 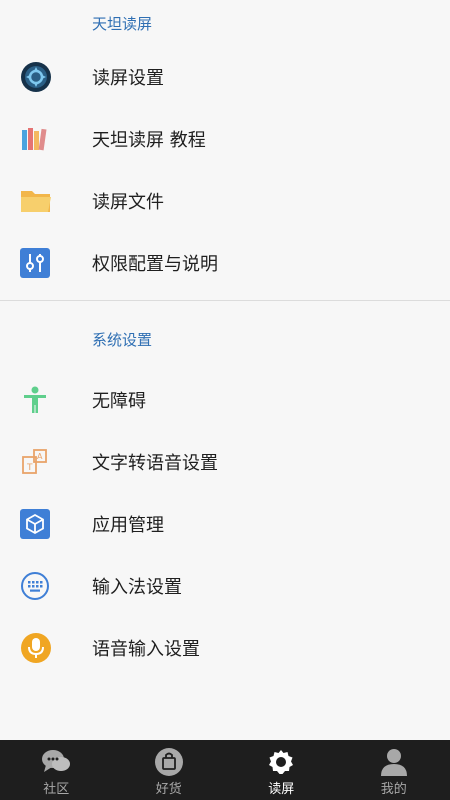 I want to click on row-label: 天坦读屏 教程, so click(x=149, y=140).